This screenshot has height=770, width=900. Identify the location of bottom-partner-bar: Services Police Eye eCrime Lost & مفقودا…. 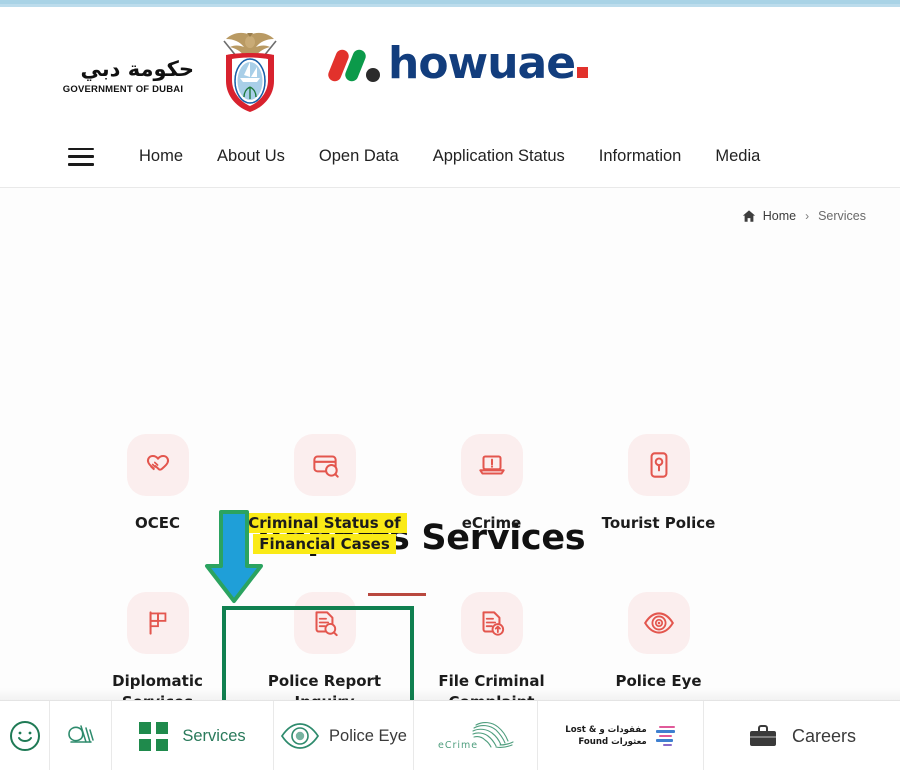
(450, 735).